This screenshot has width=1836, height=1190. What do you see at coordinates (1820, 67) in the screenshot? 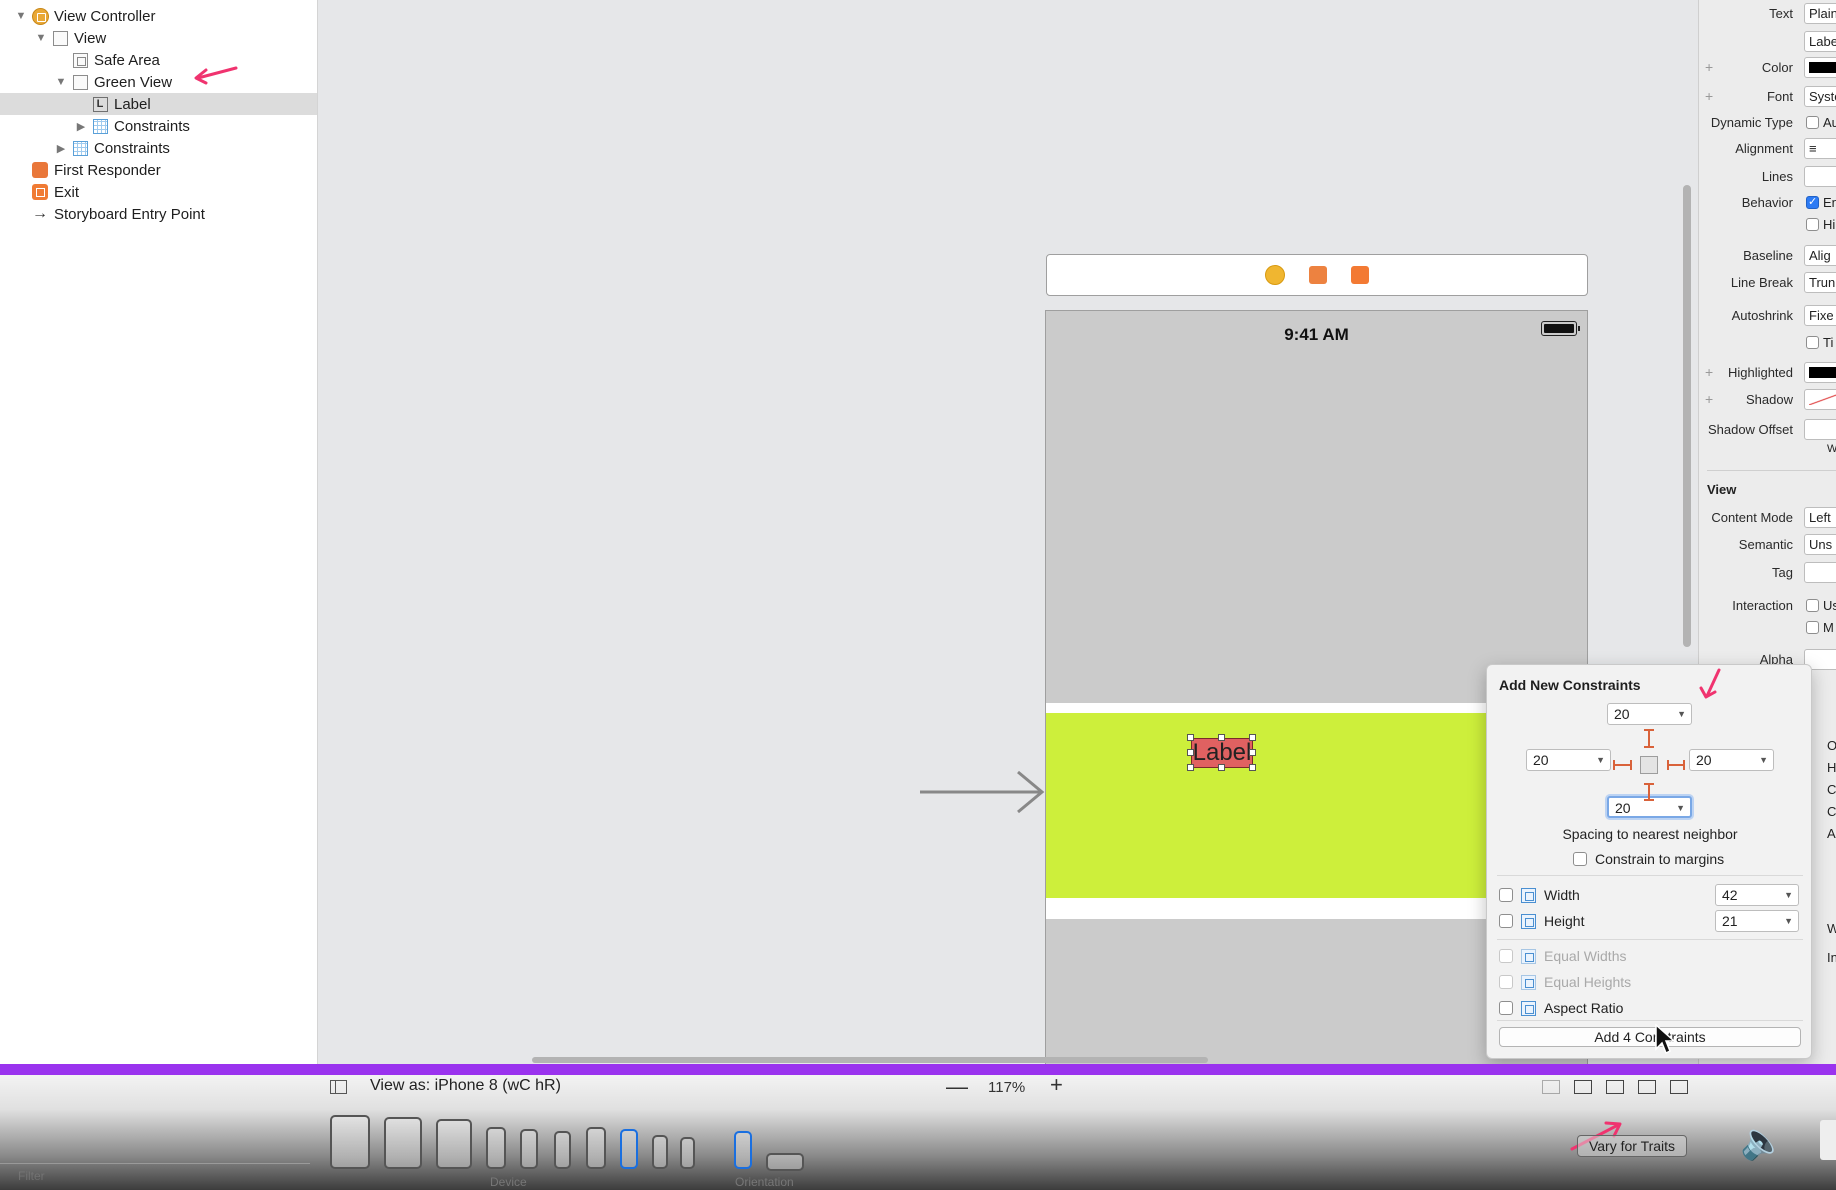
I see `color-swatch` at bounding box center [1820, 67].